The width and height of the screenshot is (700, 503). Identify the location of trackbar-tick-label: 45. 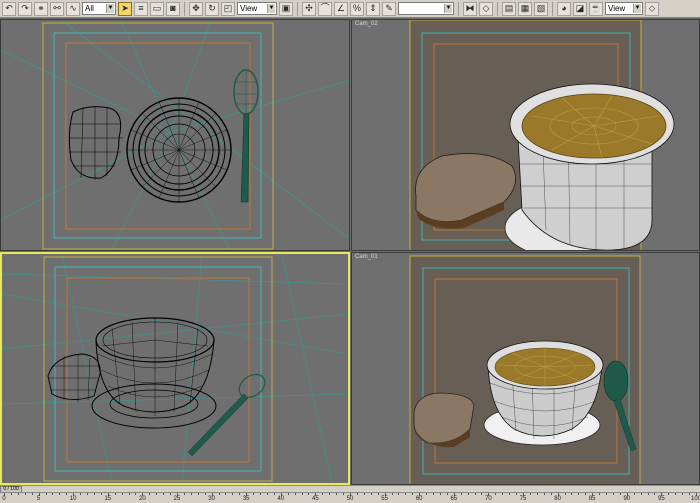
(315, 499).